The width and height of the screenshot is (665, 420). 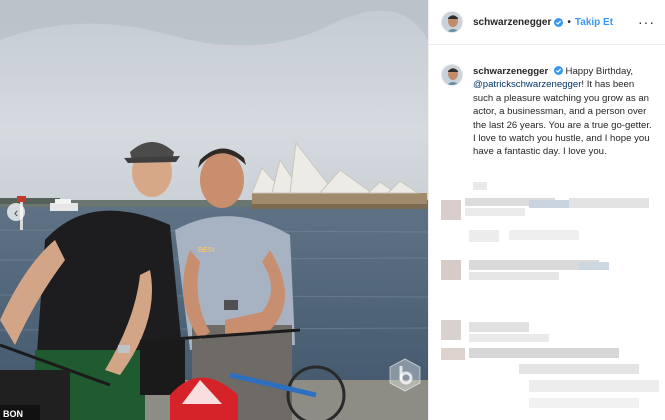 I want to click on caption-avatar, so click(x=452, y=75).